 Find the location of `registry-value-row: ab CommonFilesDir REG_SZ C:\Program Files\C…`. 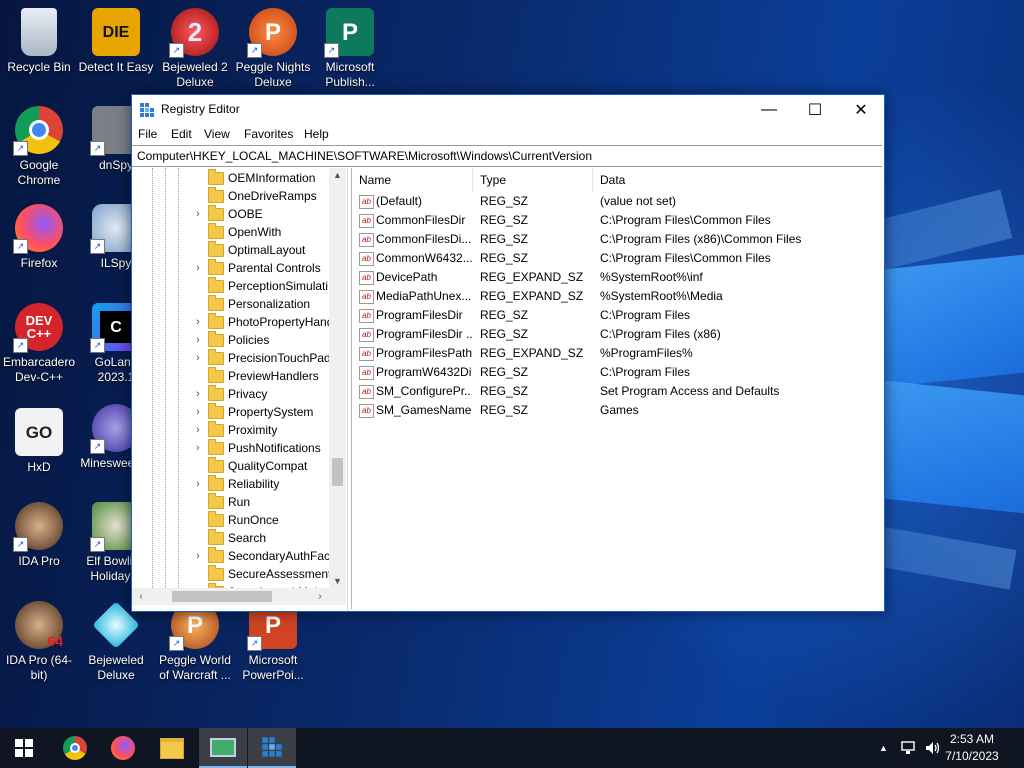

registry-value-row: ab CommonFilesDir REG_SZ C:\Program Files\C… is located at coordinates (617, 220).